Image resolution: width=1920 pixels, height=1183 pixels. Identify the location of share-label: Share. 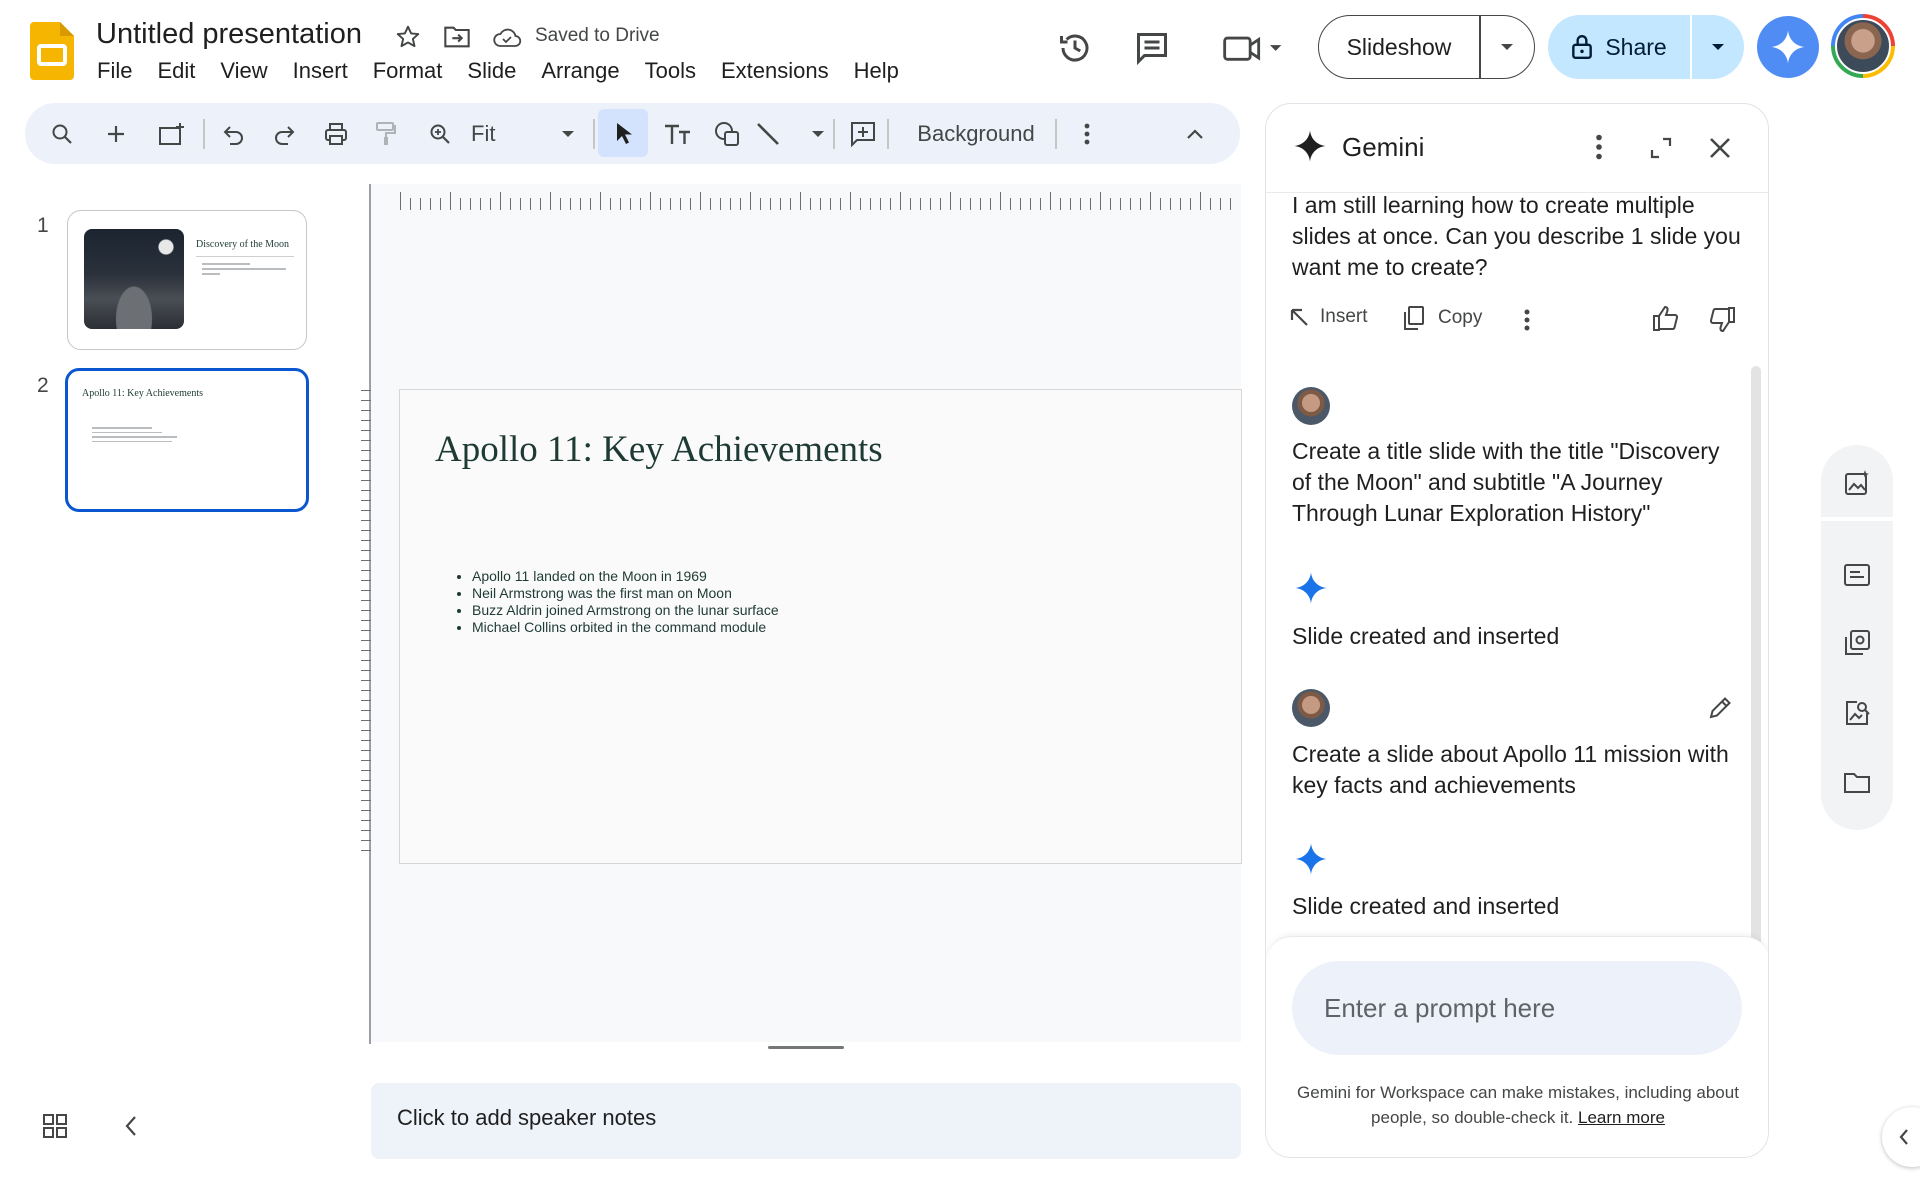
(1635, 47).